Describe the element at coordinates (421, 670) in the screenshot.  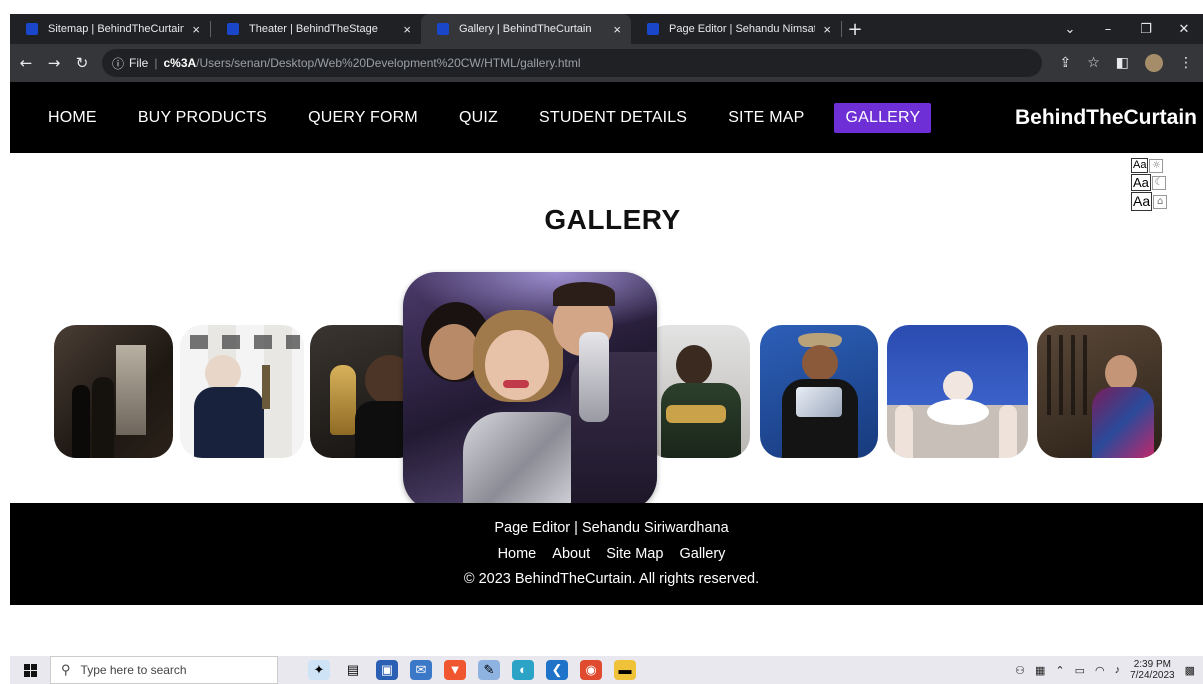
I see `mail-icon: ✉` at that location.